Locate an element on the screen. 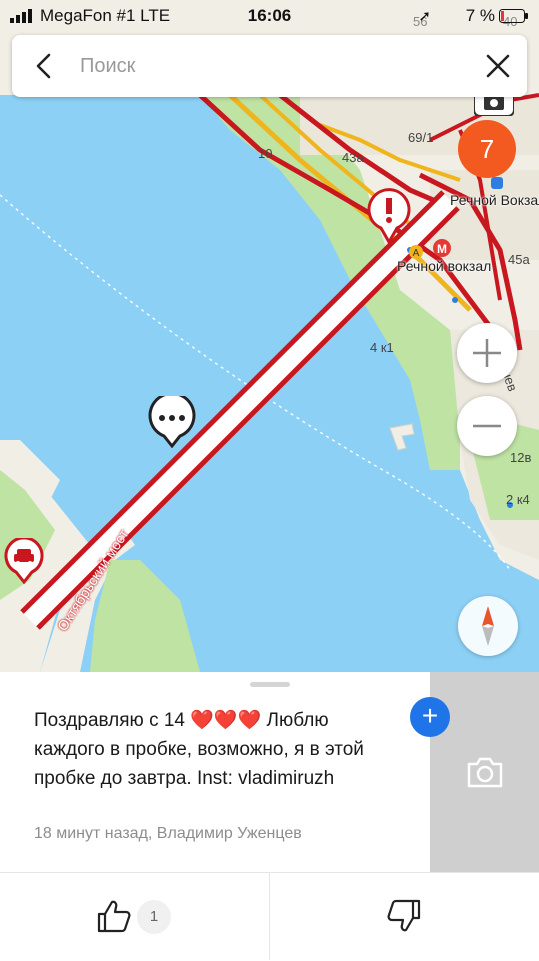 Image resolution: width=539 pixels, height=961 pixels. plus-icon is located at coordinates (487, 353).